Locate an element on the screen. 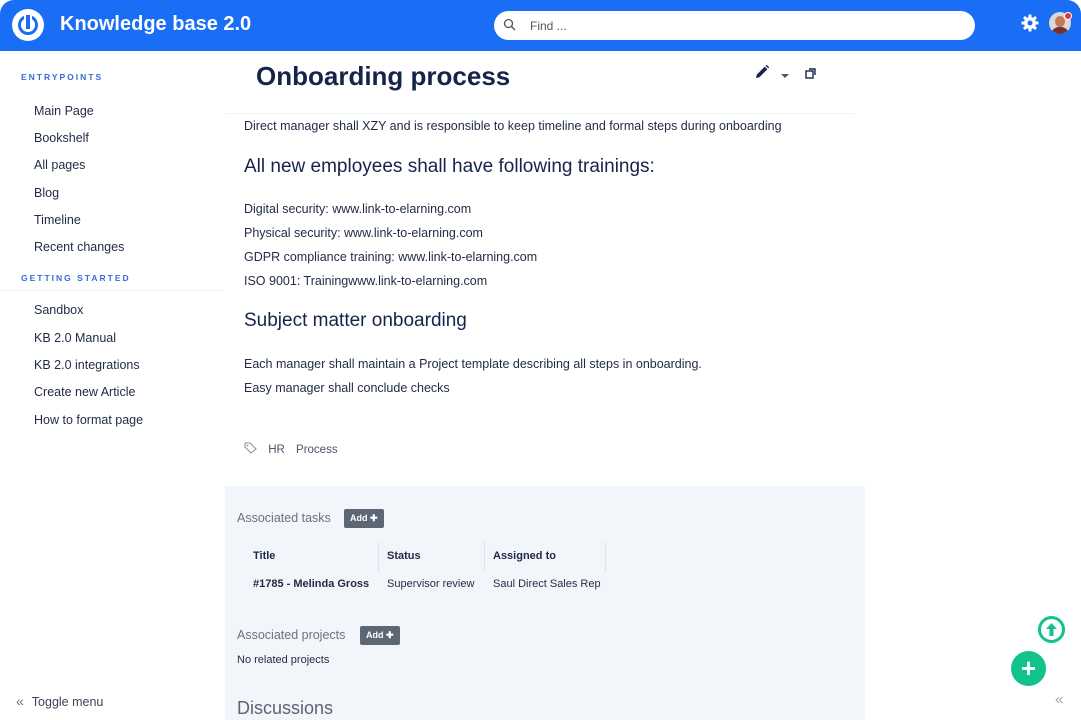 The height and width of the screenshot is (720, 1081). search-icon is located at coordinates (510, 27).